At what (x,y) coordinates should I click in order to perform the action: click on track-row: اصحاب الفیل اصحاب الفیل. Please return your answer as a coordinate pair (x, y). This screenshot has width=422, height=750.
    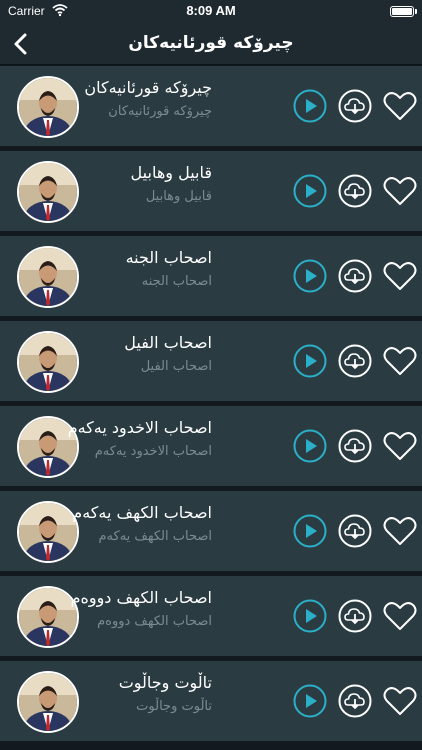
    Looking at the image, I should click on (211, 361).